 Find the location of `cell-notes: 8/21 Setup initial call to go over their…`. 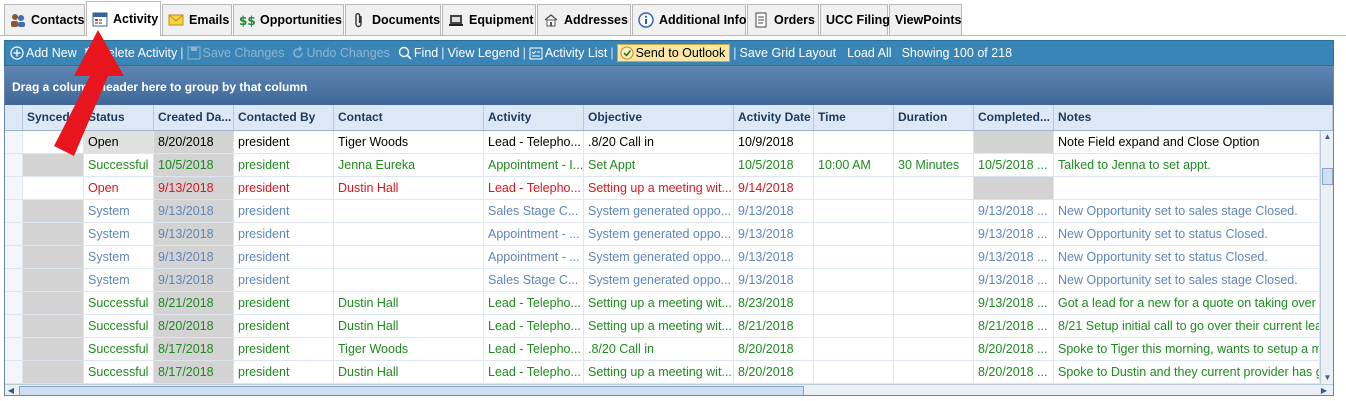

cell-notes: 8/21 Setup initial call to go over their… is located at coordinates (1187, 326).